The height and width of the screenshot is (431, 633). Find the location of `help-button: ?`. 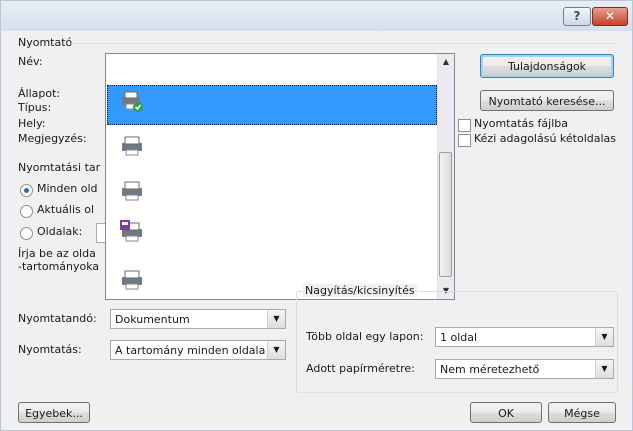

help-button: ? is located at coordinates (577, 16).